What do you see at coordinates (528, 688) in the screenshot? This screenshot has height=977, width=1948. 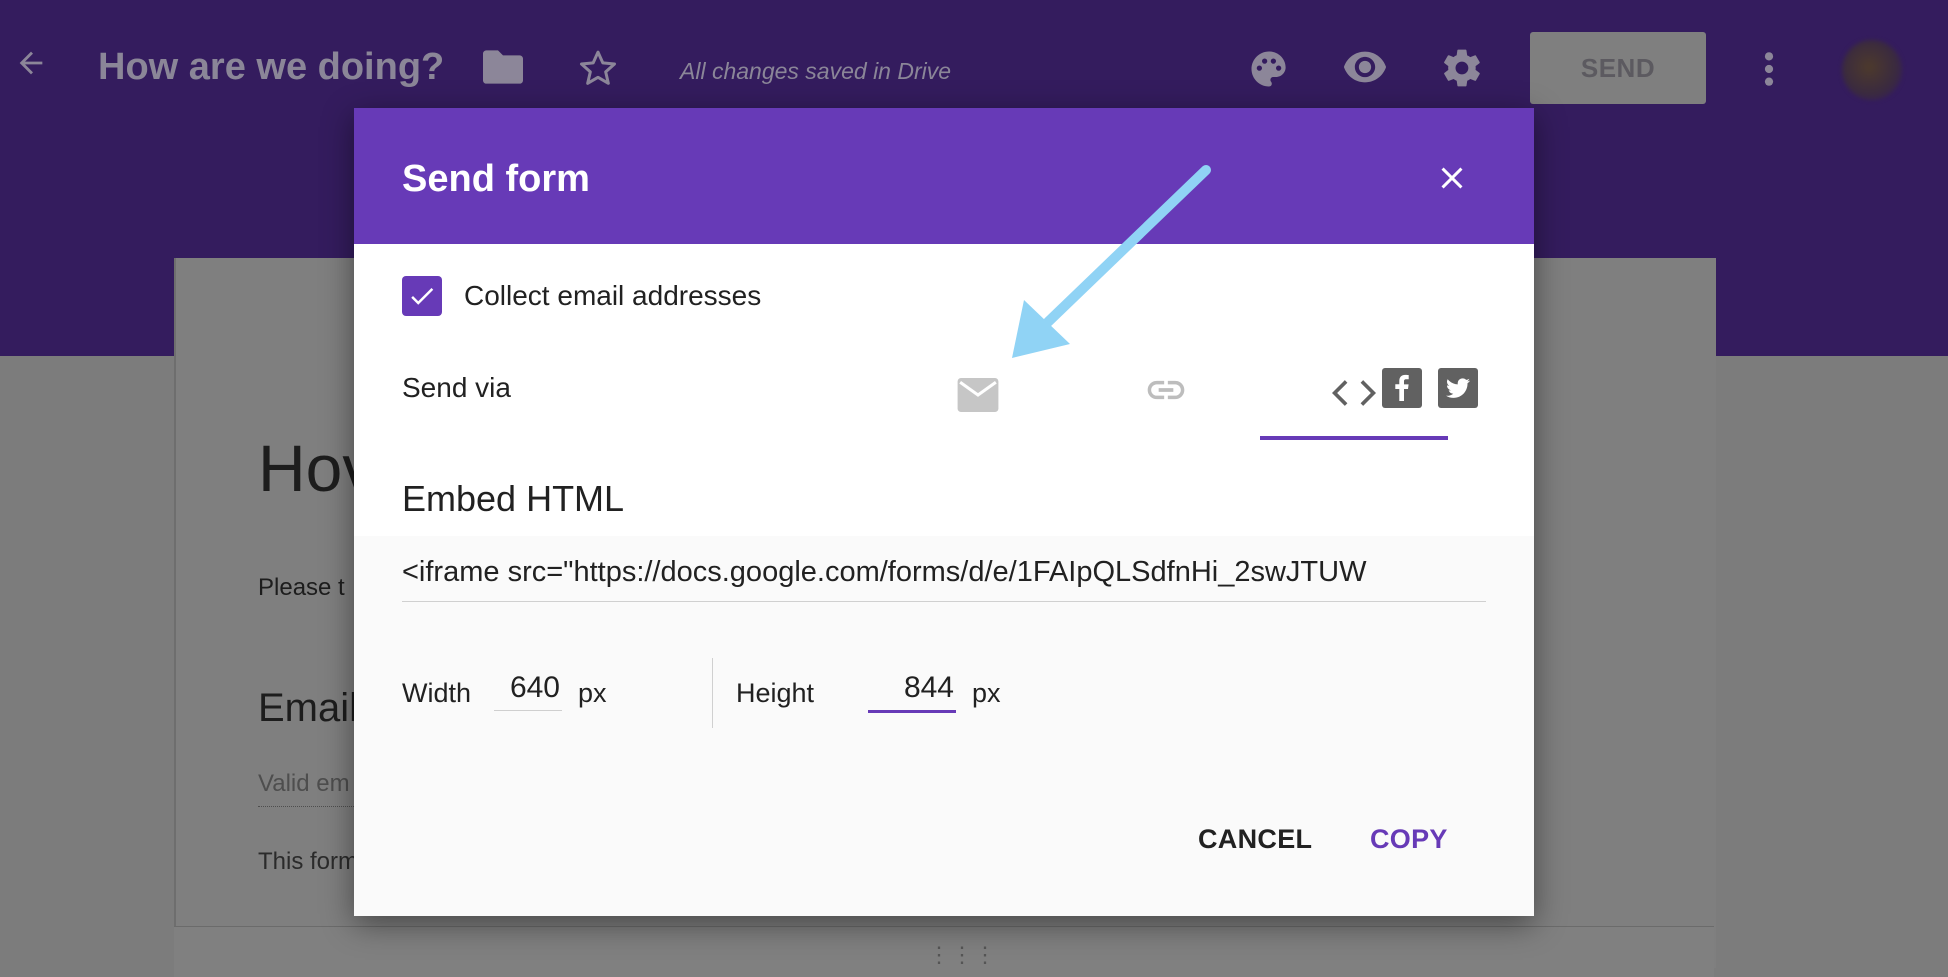 I see `width-input: 640` at bounding box center [528, 688].